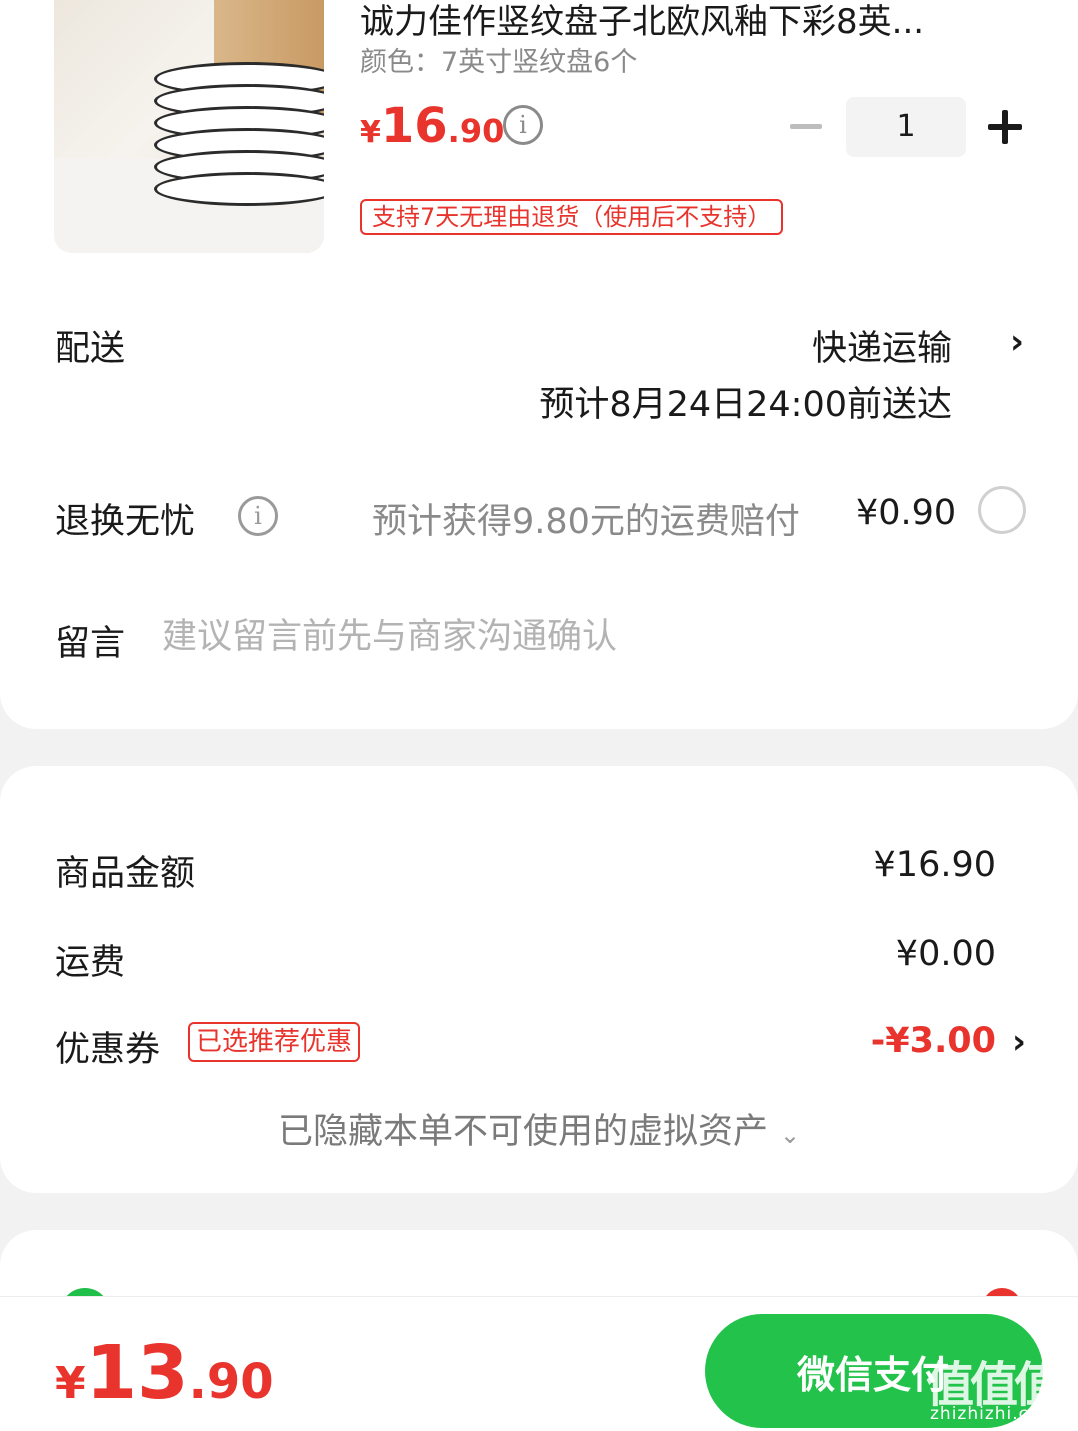 This screenshot has height=1431, width=1078. Describe the element at coordinates (370, 132) in the screenshot. I see `price-currency: ¥` at that location.